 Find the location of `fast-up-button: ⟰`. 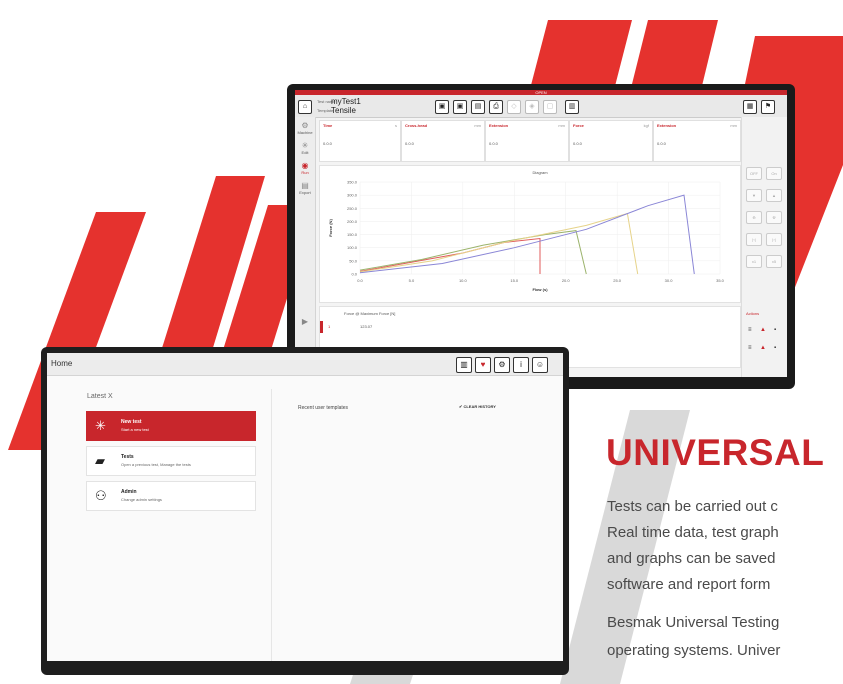

fast-up-button: ⟰ is located at coordinates (754, 217).